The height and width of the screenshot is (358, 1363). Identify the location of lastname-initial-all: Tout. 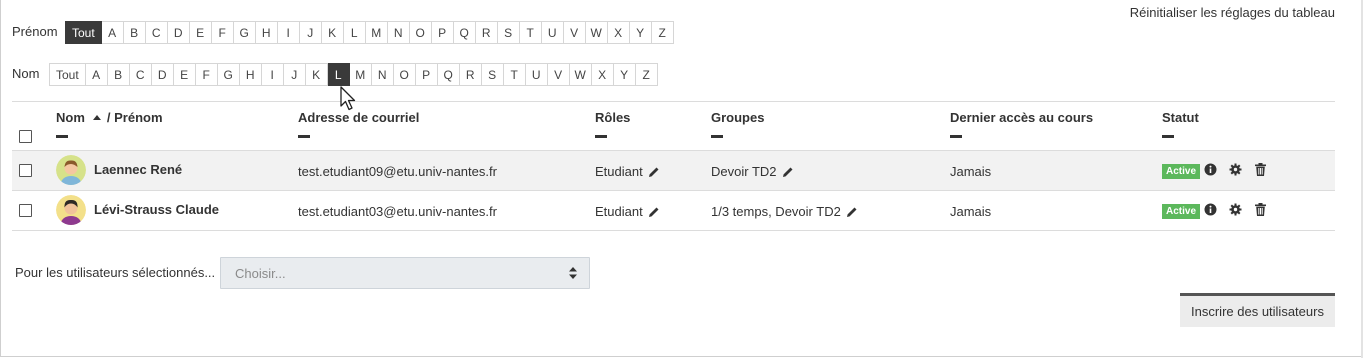
(67, 74).